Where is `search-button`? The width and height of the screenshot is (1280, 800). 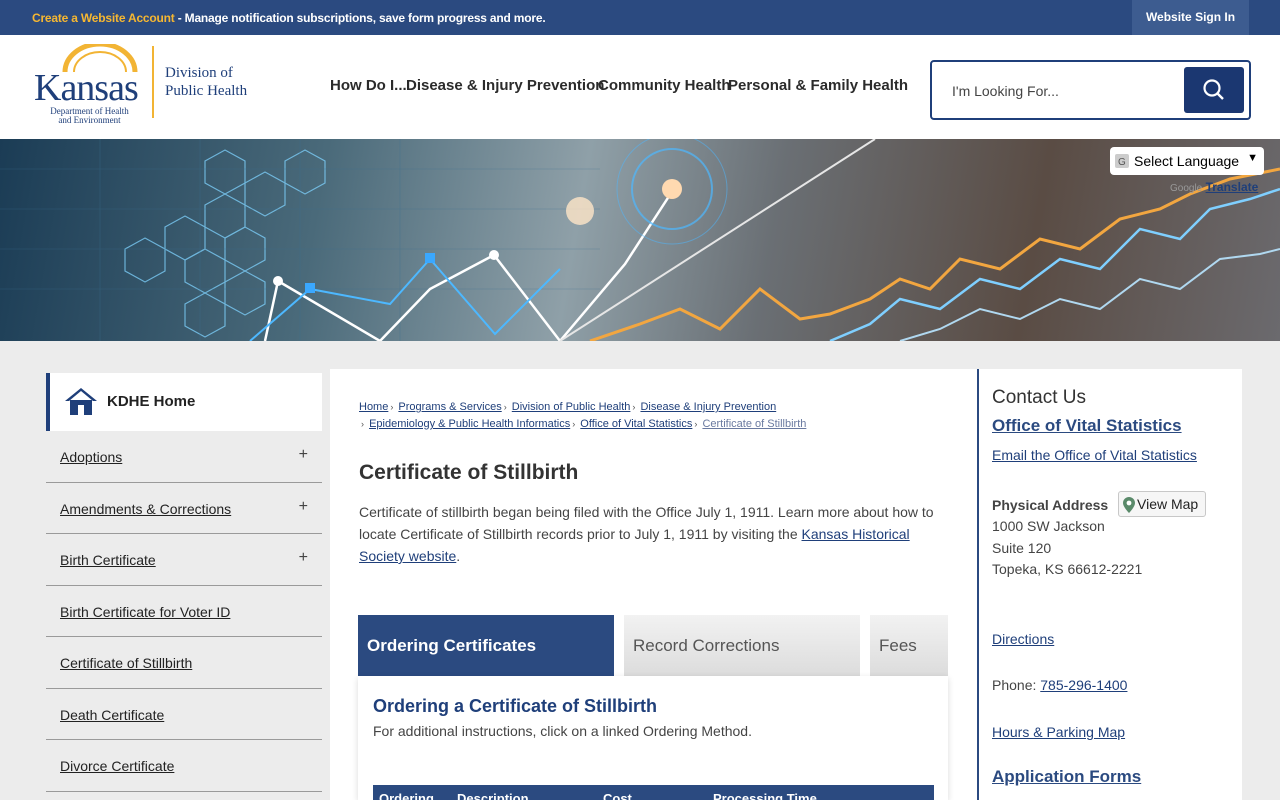 search-button is located at coordinates (1214, 90).